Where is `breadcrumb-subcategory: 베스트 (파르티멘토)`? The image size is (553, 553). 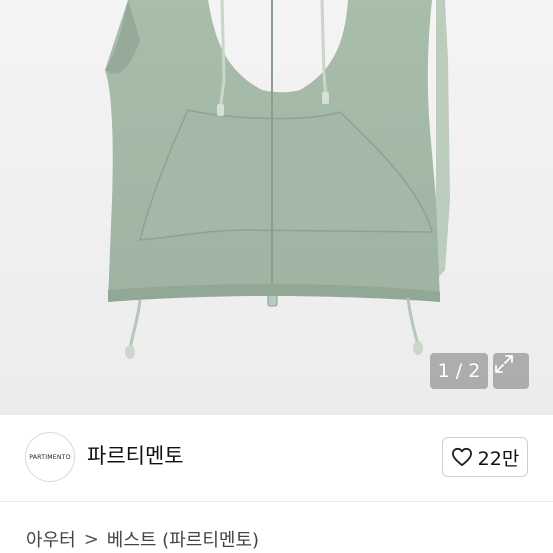 breadcrumb-subcategory: 베스트 (파르티멘토) is located at coordinates (183, 539).